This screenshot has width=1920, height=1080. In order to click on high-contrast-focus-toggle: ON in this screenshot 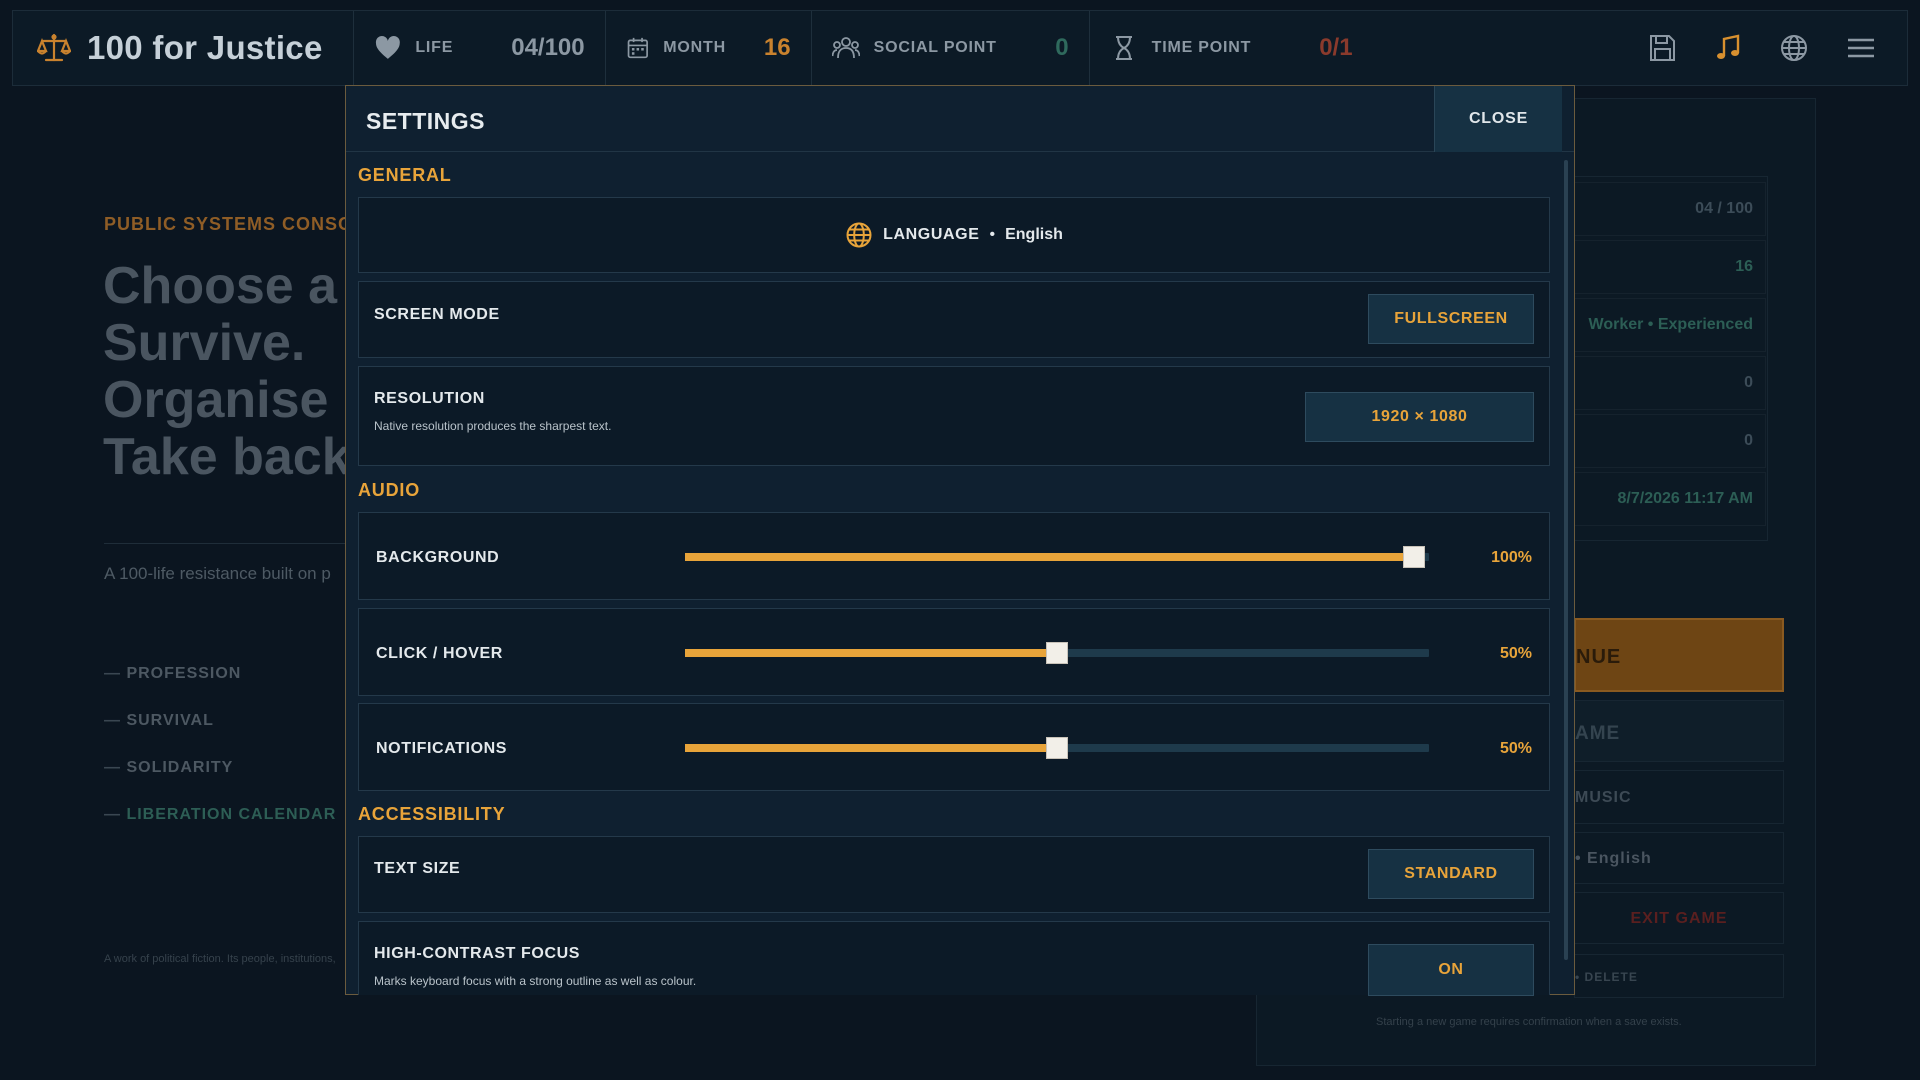, I will do `click(1451, 970)`.